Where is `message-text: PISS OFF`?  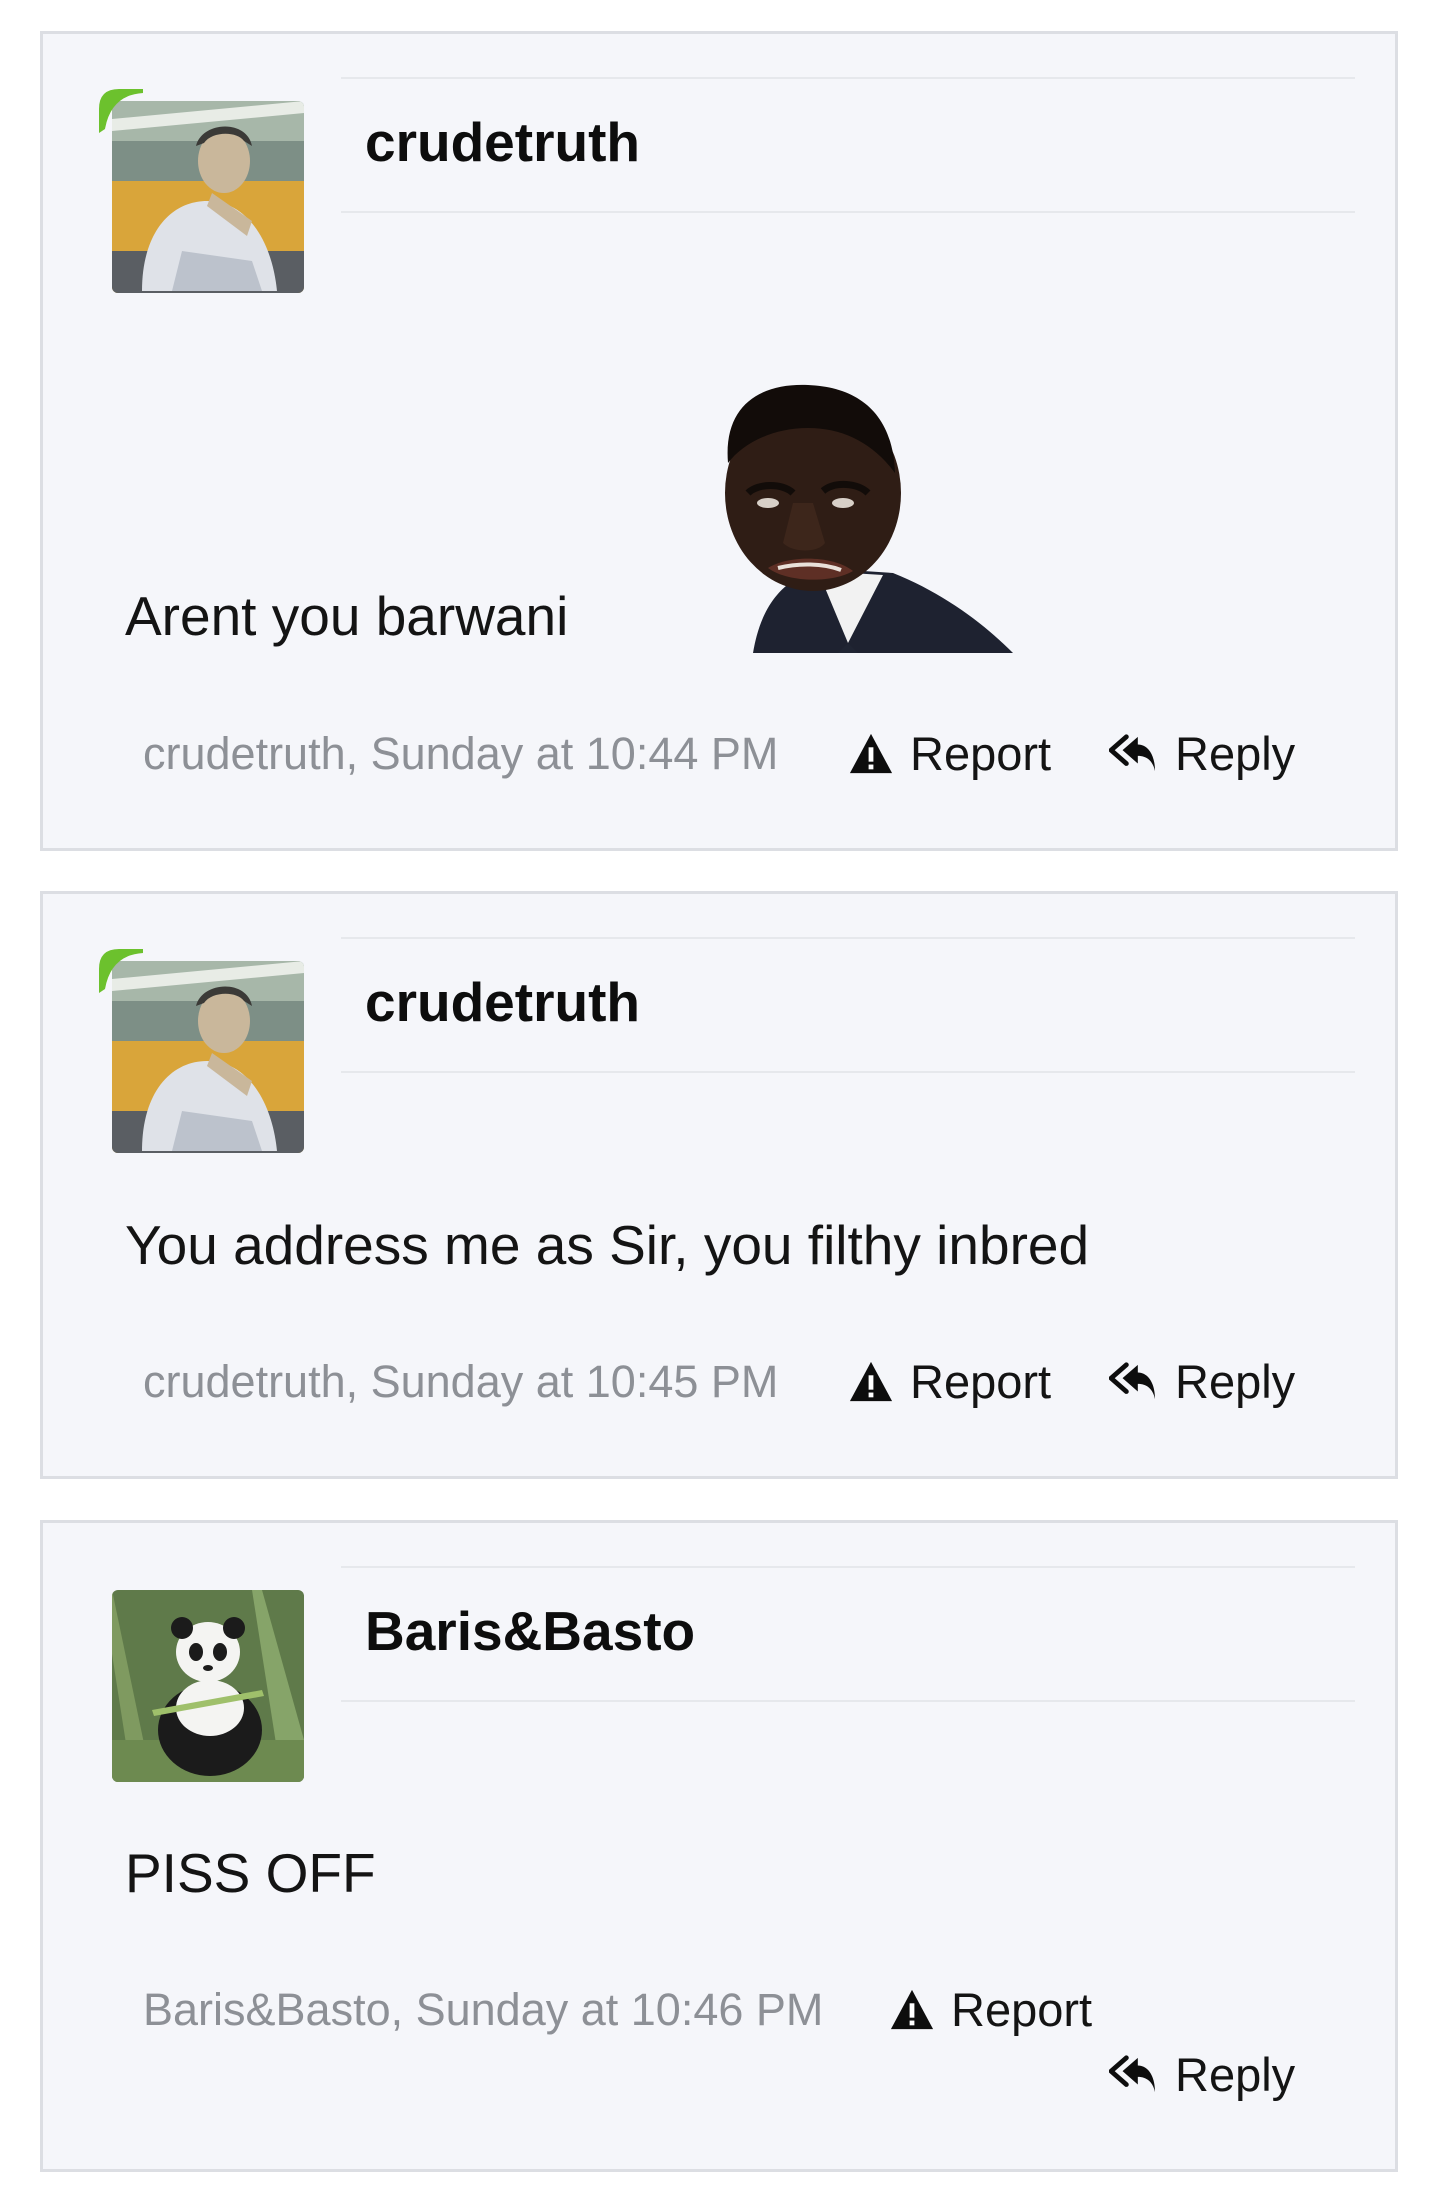 message-text: PISS OFF is located at coordinates (250, 1873).